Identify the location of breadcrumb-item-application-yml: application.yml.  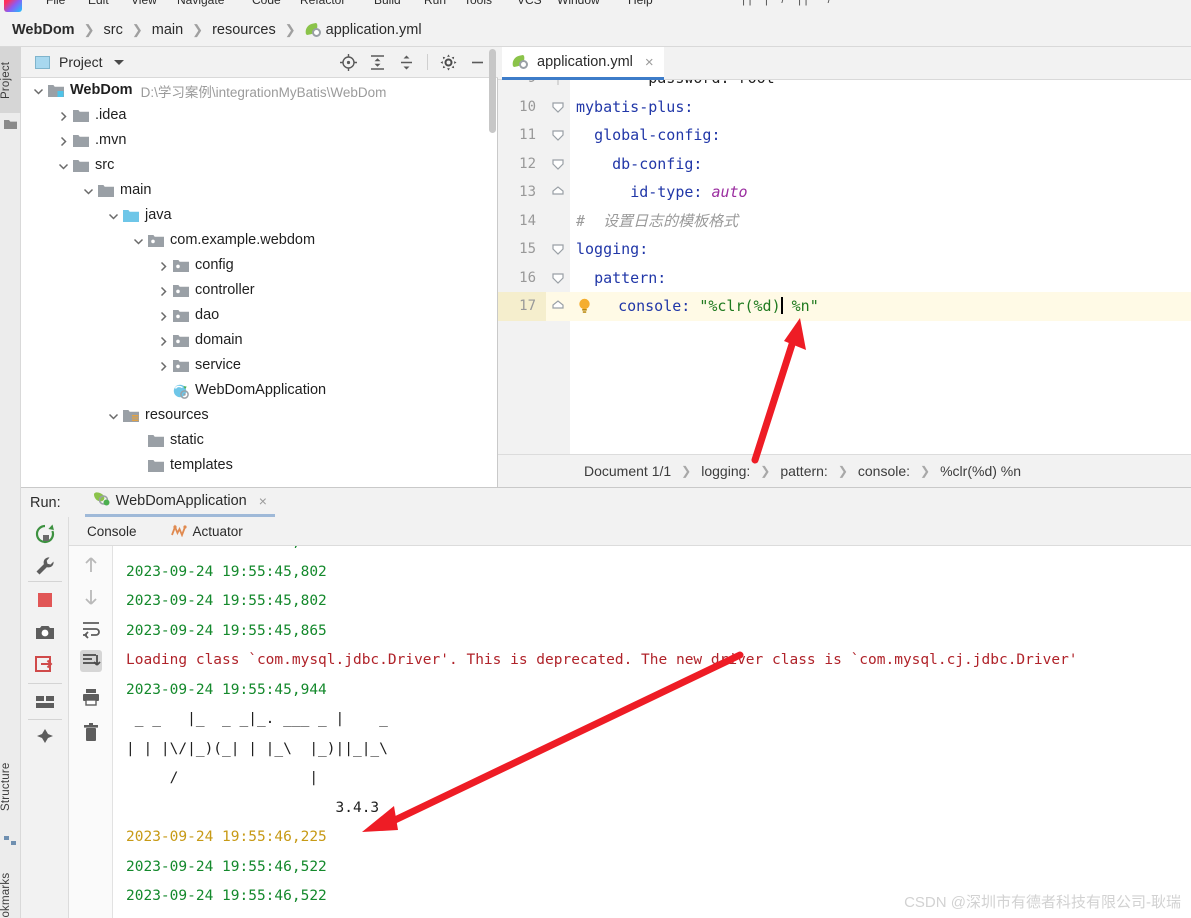
(362, 30).